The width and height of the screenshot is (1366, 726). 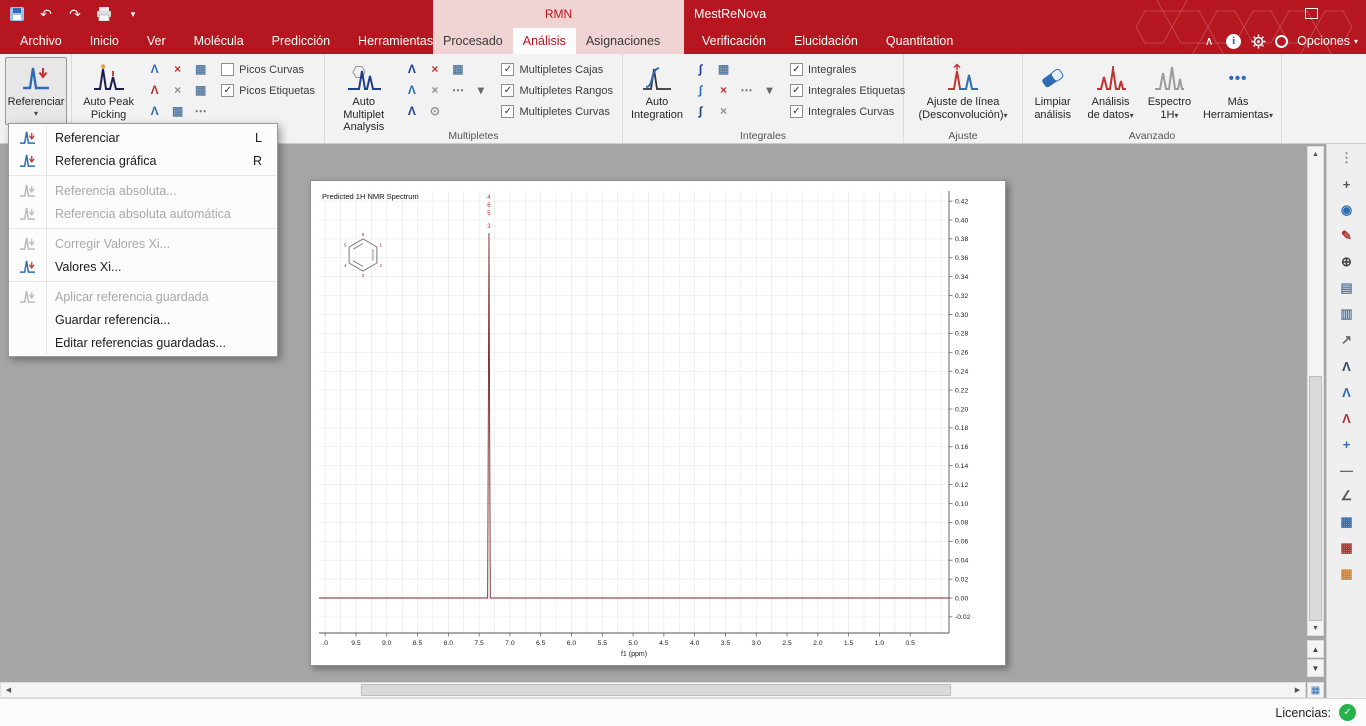 I want to click on baseline-tool-icon: —, so click(x=1347, y=470).